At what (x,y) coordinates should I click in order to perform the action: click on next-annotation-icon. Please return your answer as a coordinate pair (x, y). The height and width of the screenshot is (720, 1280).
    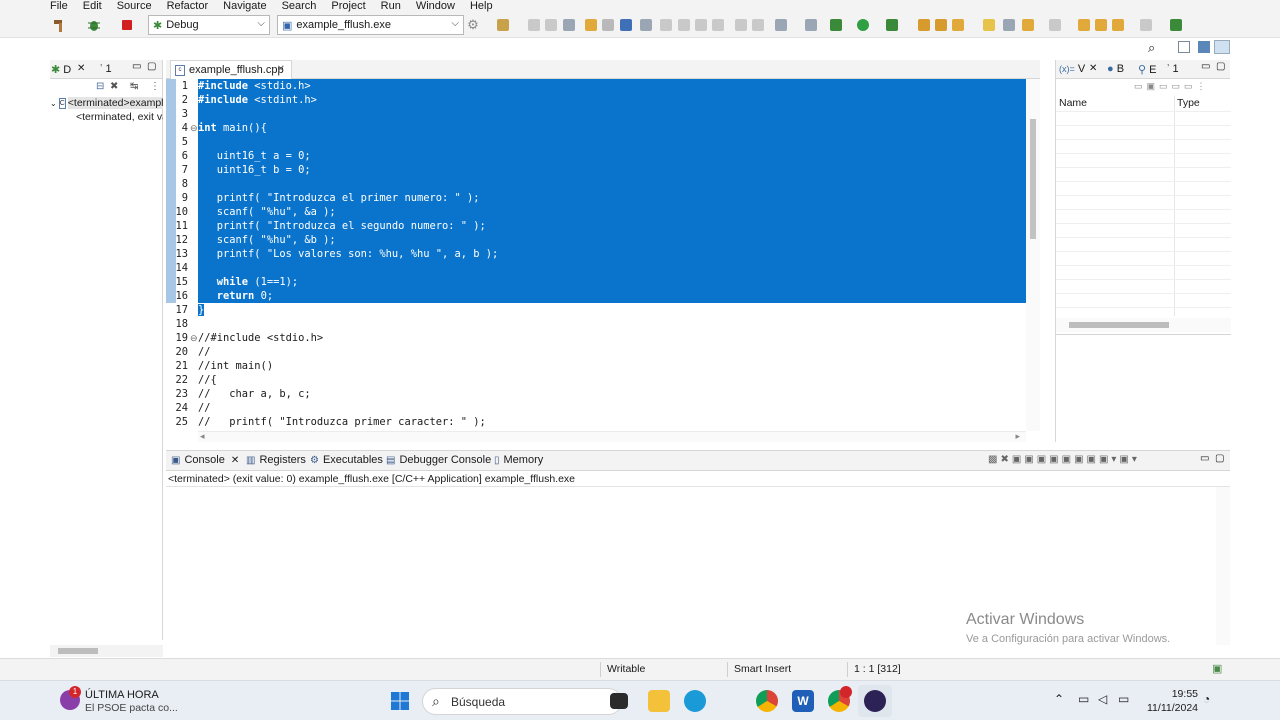
    Looking at the image, I should click on (1028, 25).